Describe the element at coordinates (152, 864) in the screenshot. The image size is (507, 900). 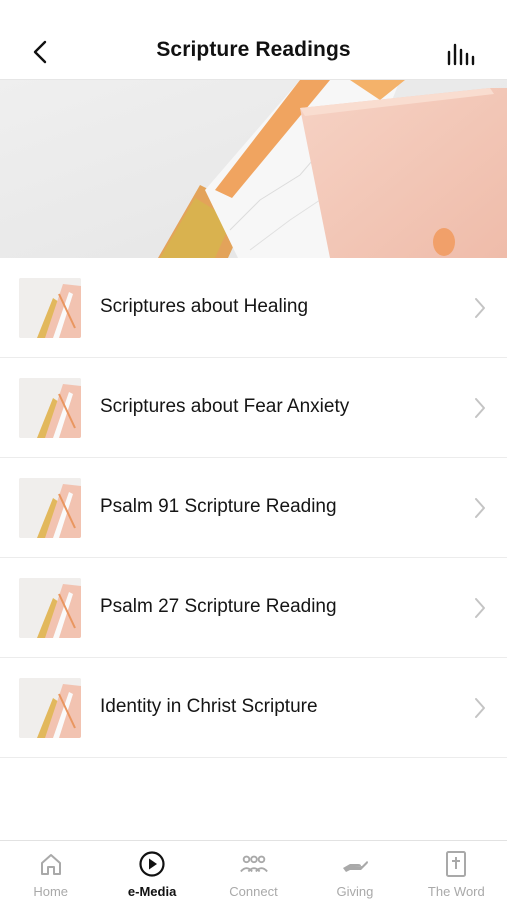
I see `play-circle-icon` at that location.